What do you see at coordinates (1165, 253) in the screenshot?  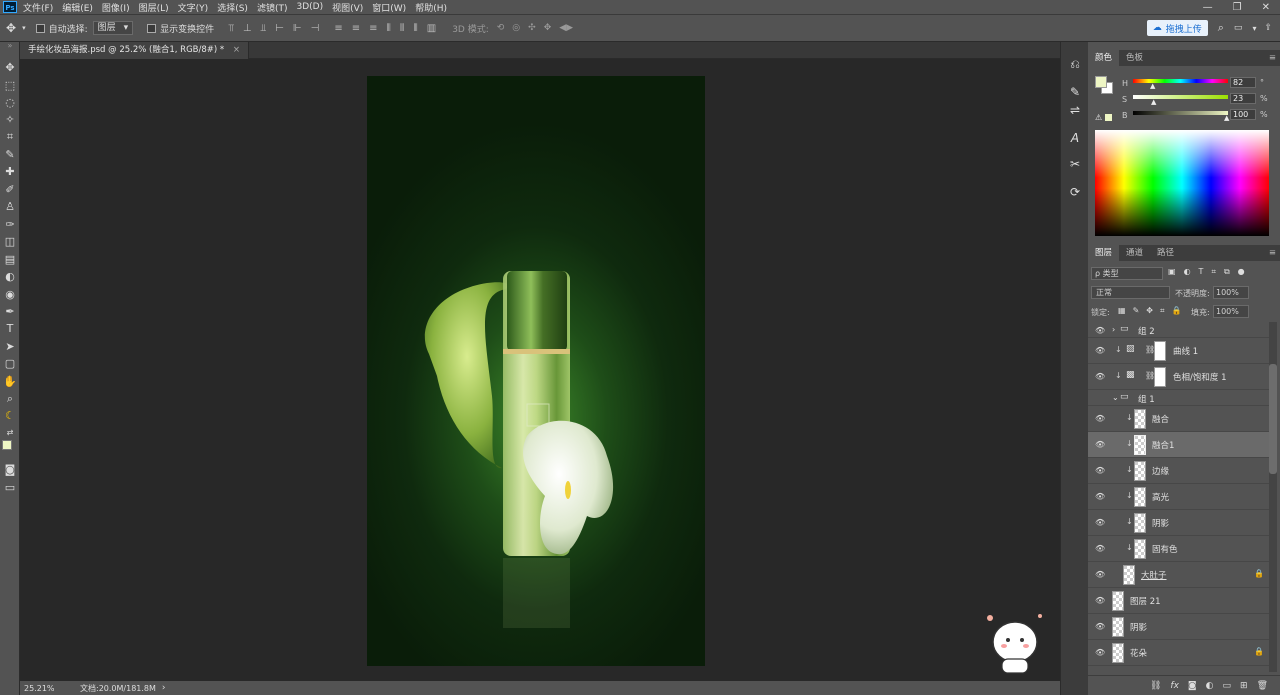 I see `tab-paths: 路径` at bounding box center [1165, 253].